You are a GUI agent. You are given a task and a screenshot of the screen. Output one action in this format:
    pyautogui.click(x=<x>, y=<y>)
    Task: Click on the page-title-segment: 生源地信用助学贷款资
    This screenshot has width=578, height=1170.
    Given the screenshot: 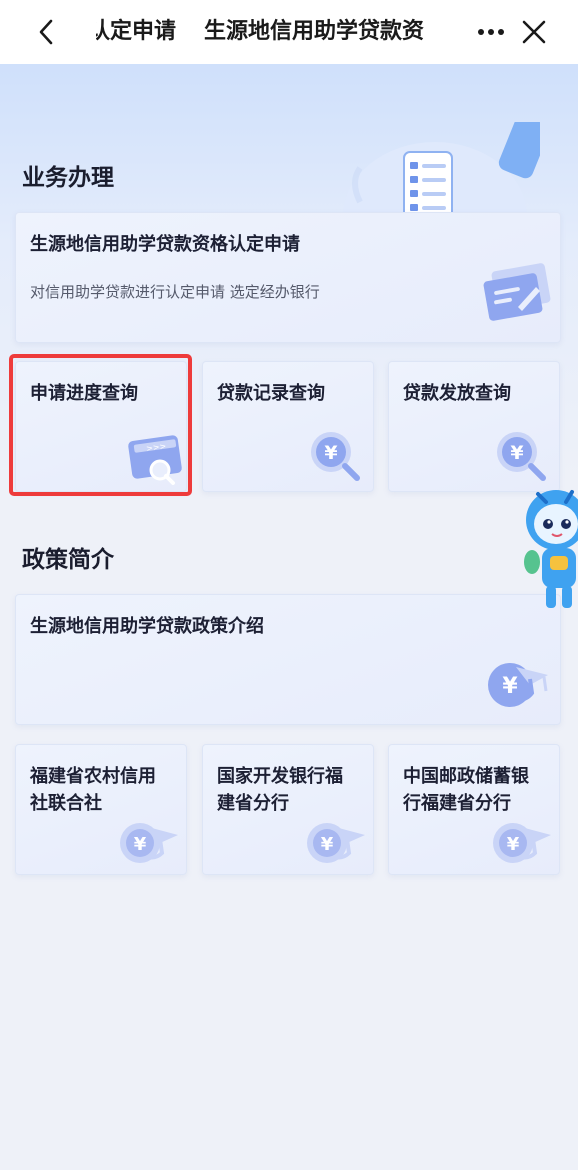 What is the action you would take?
    pyautogui.click(x=314, y=31)
    